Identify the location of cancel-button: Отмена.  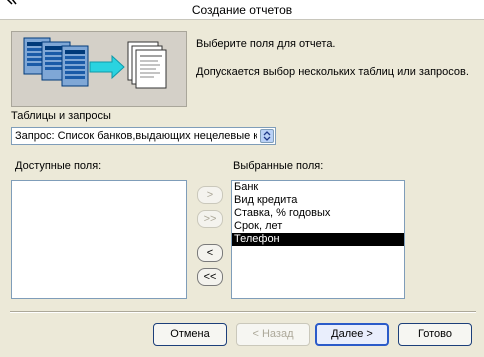
(190, 334).